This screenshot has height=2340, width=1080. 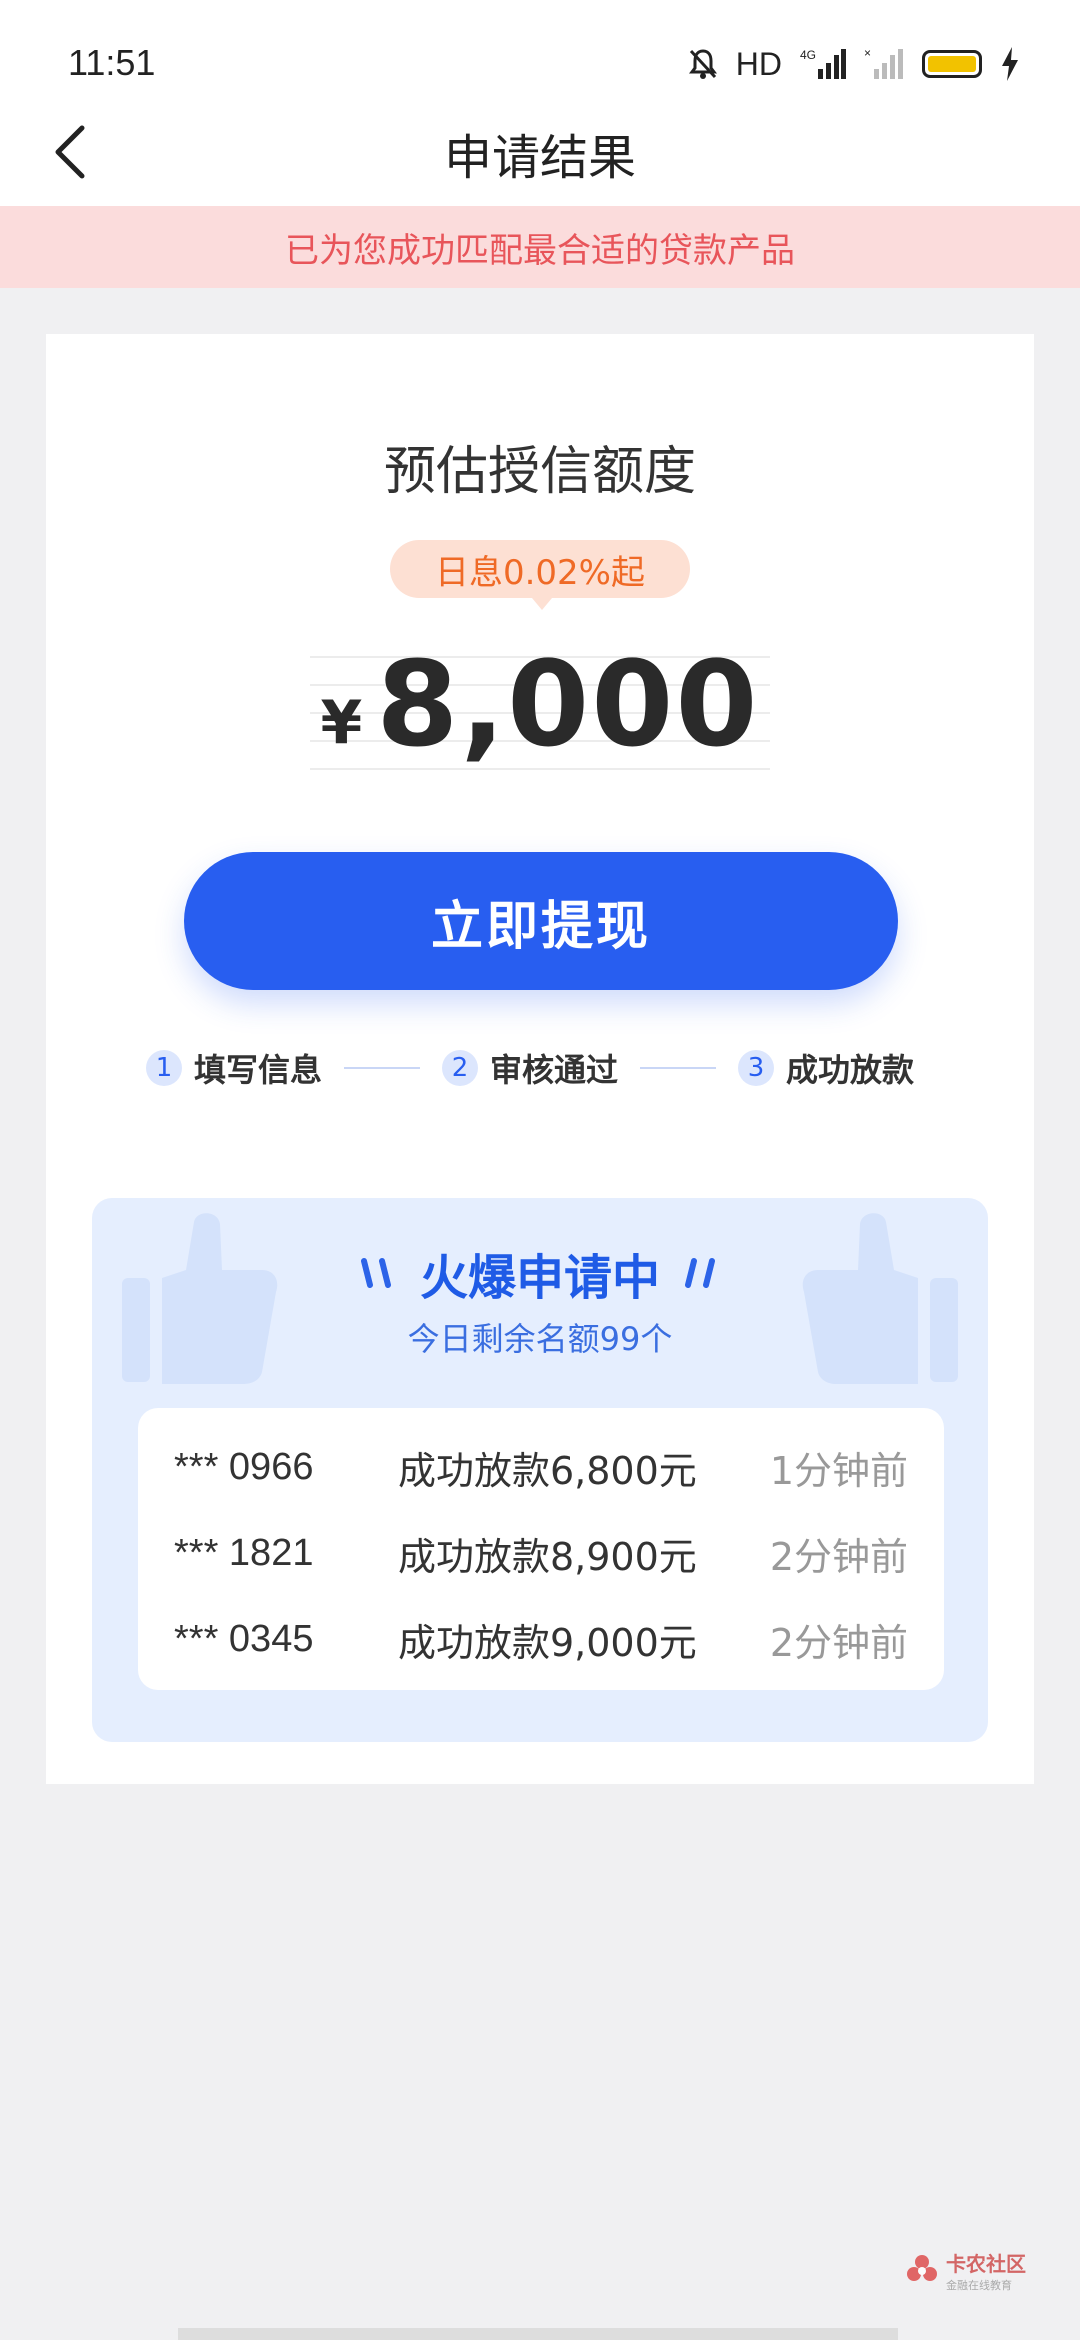 What do you see at coordinates (539, 472) in the screenshot?
I see `quota-title: 预估授信额度` at bounding box center [539, 472].